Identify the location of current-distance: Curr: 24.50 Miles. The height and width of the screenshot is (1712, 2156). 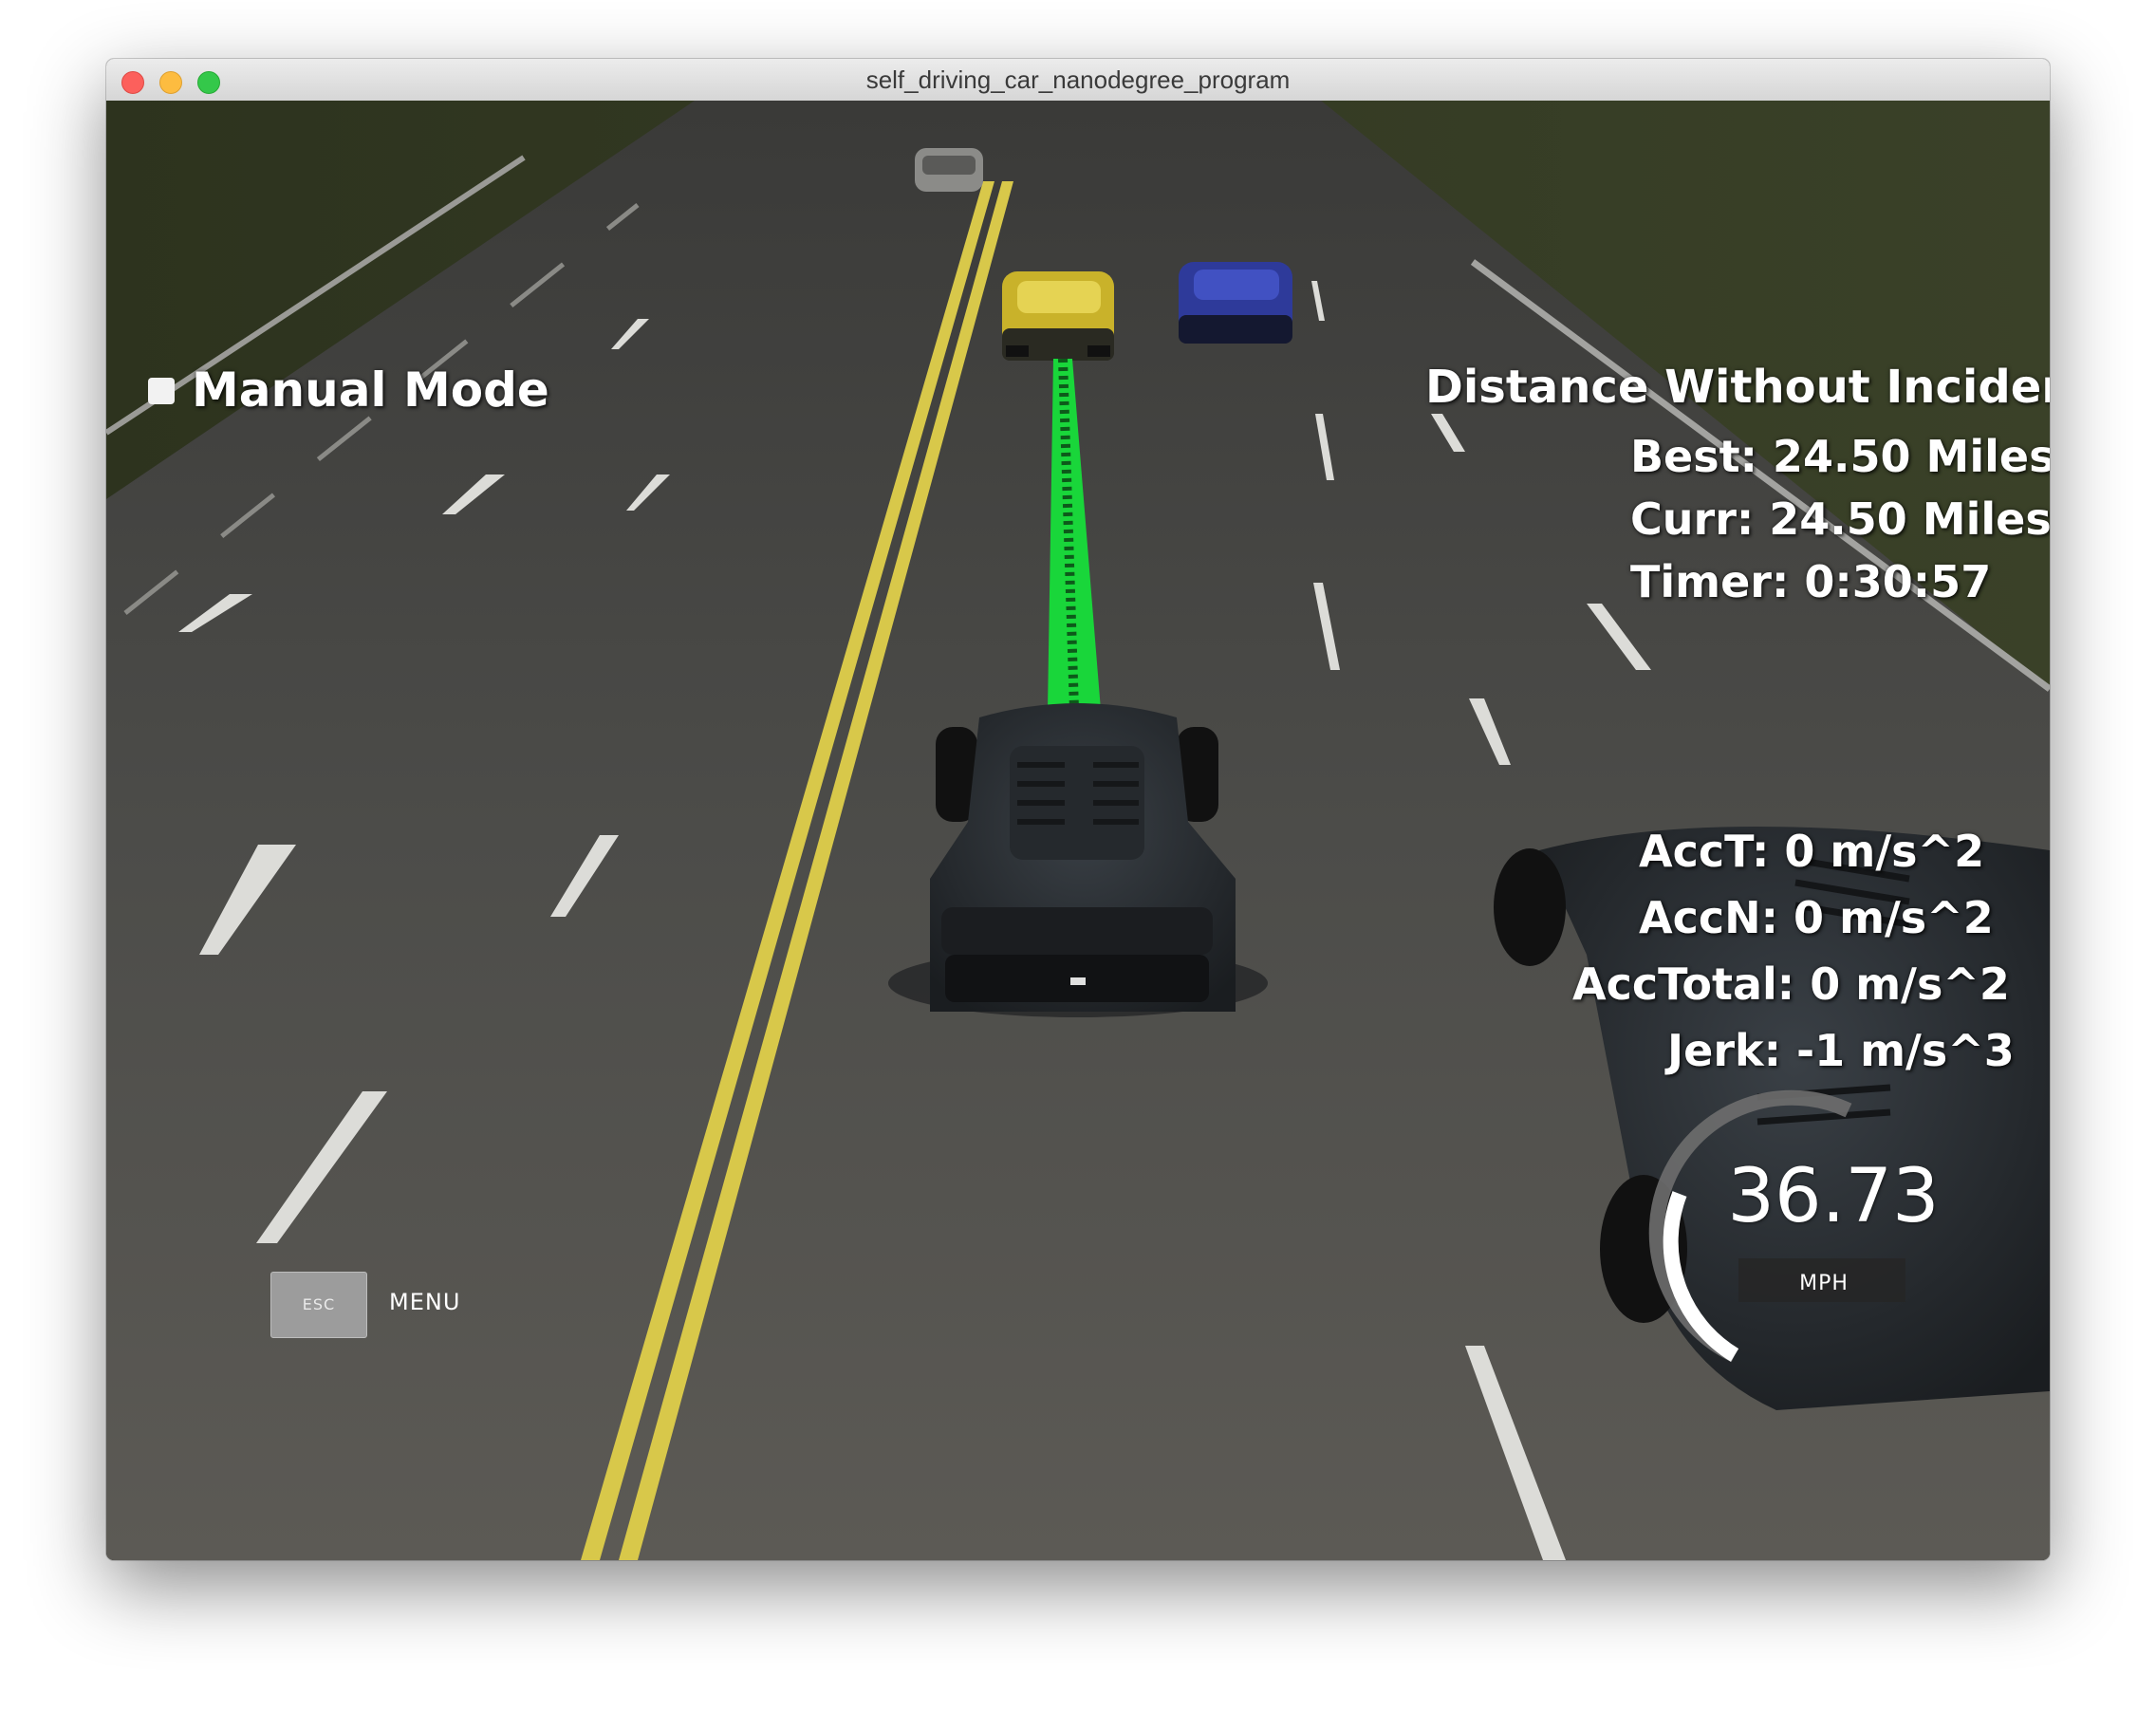
(1840, 519).